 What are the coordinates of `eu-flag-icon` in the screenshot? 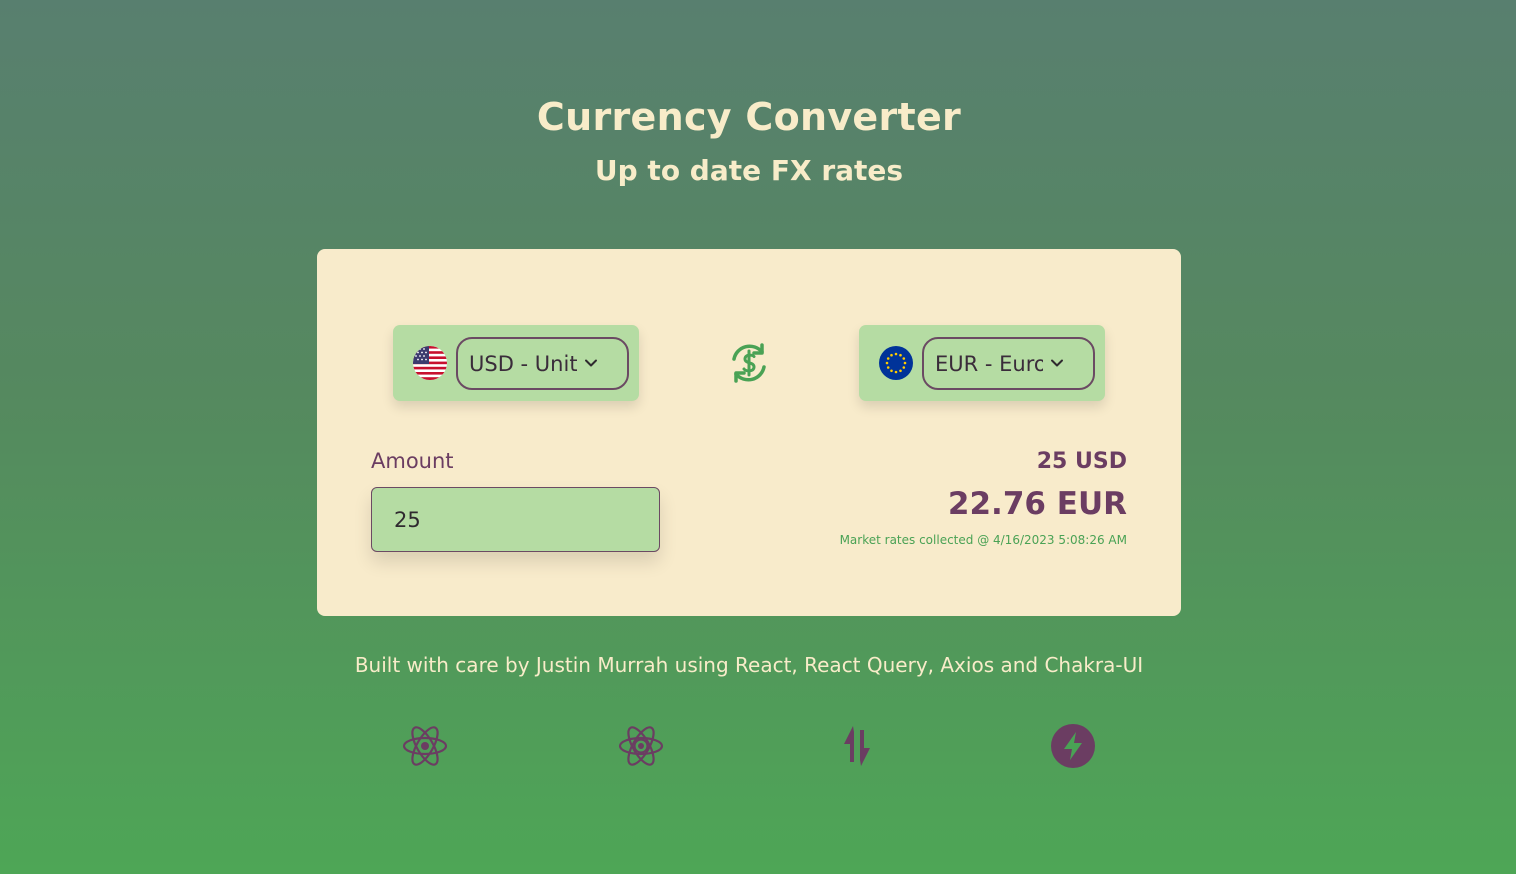 It's located at (896, 363).